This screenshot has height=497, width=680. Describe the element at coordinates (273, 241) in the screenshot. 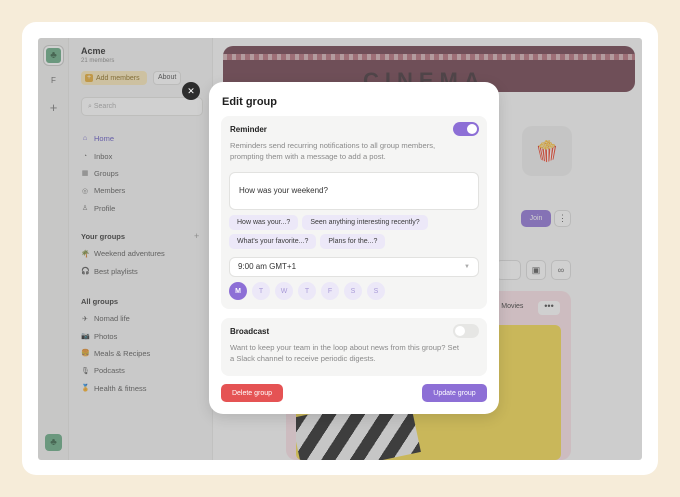

I see `suggestion-chip: What's your favorite...?` at that location.